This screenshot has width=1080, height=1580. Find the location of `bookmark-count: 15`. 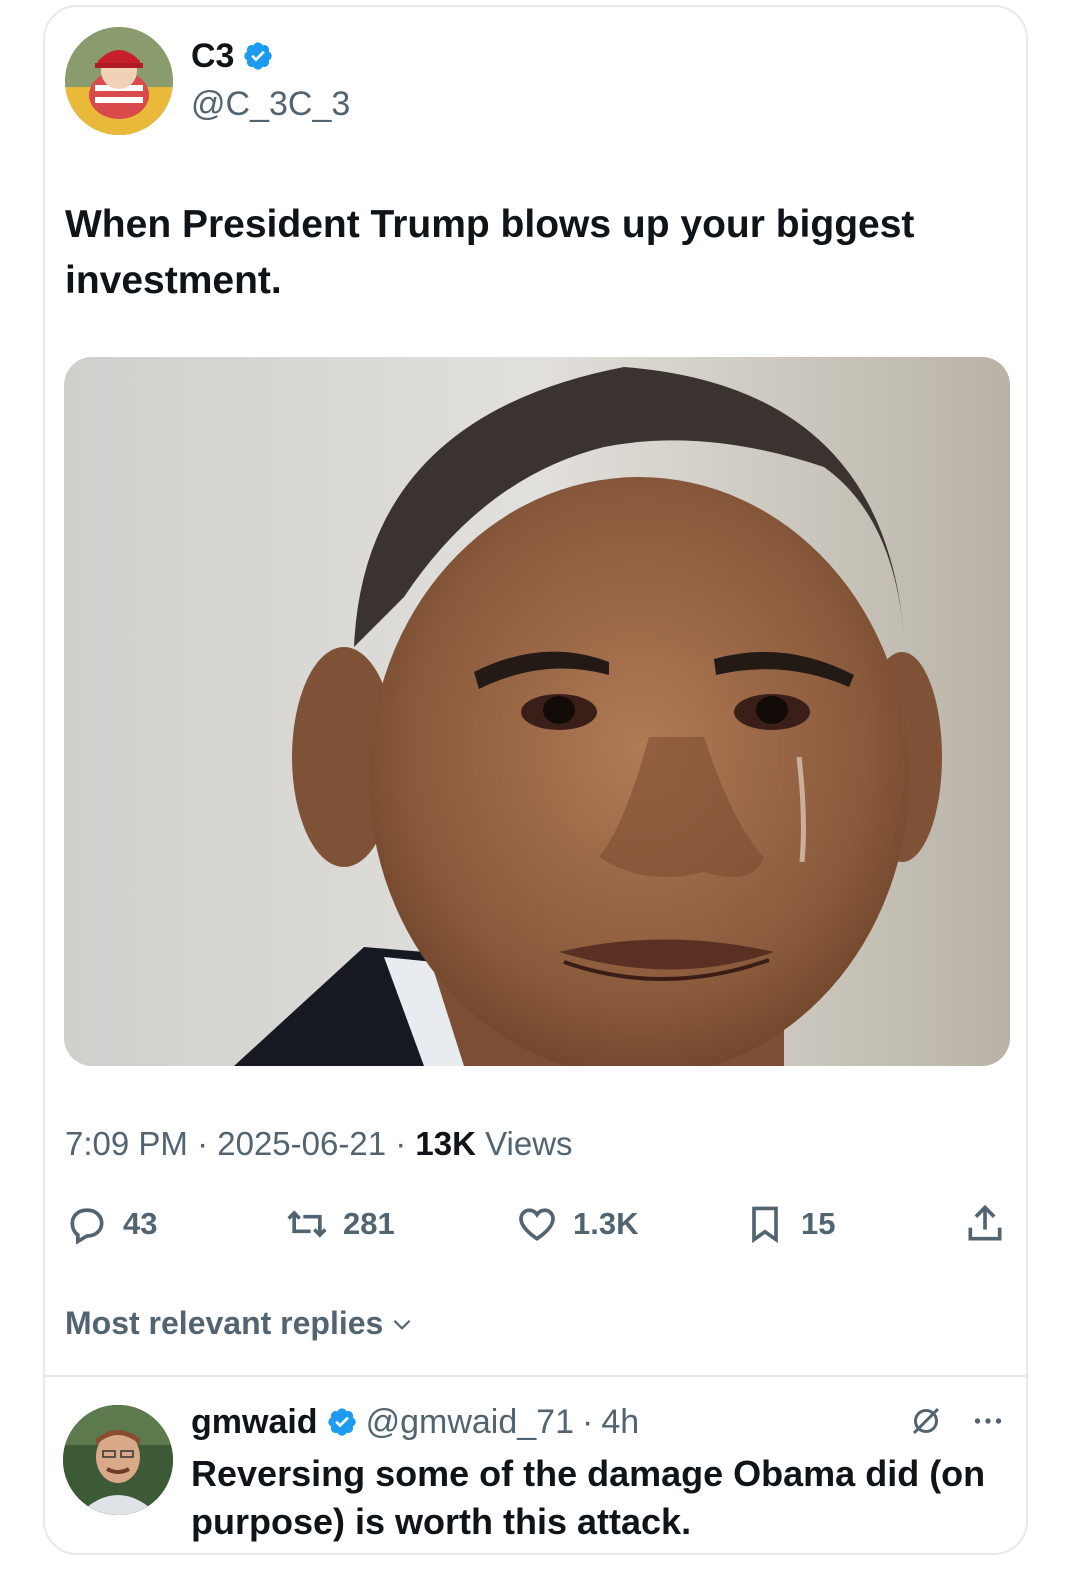

bookmark-count: 15 is located at coordinates (818, 1223).